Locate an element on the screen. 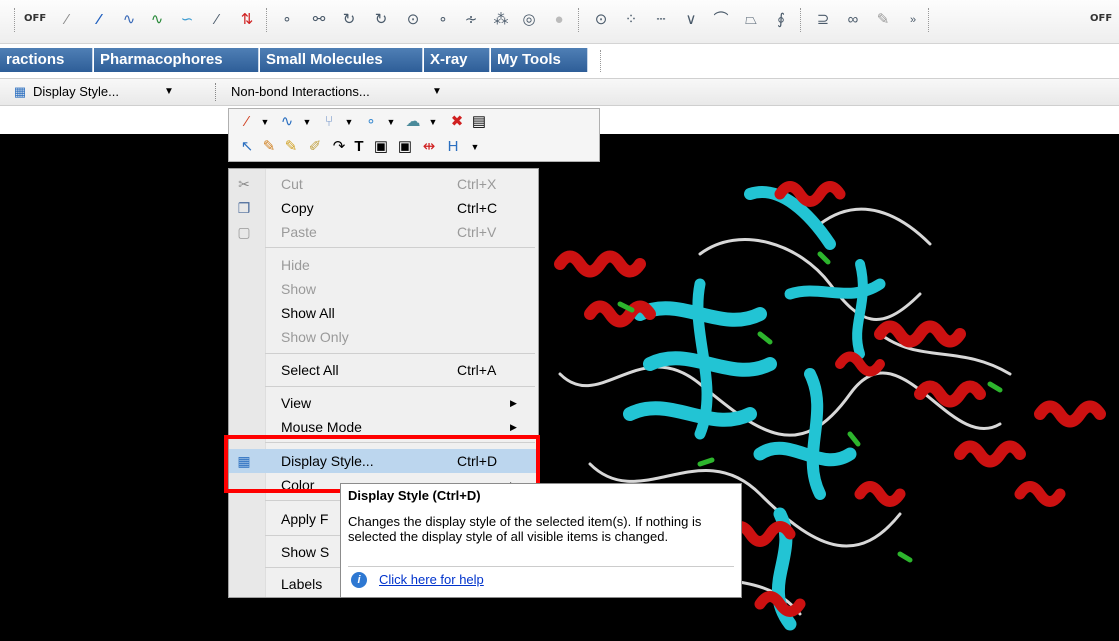 The height and width of the screenshot is (641, 1119). submenu-arrow-icon: ▶ is located at coordinates (513, 403).